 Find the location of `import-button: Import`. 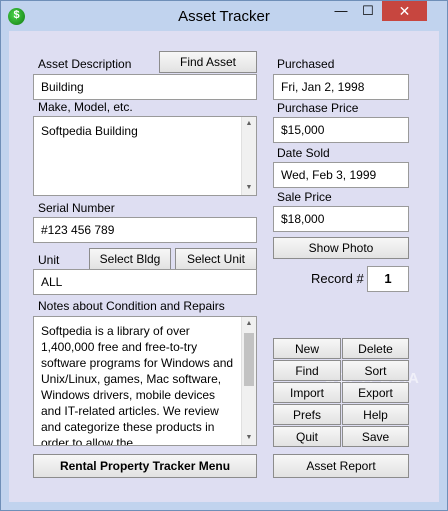

import-button: Import is located at coordinates (307, 392).